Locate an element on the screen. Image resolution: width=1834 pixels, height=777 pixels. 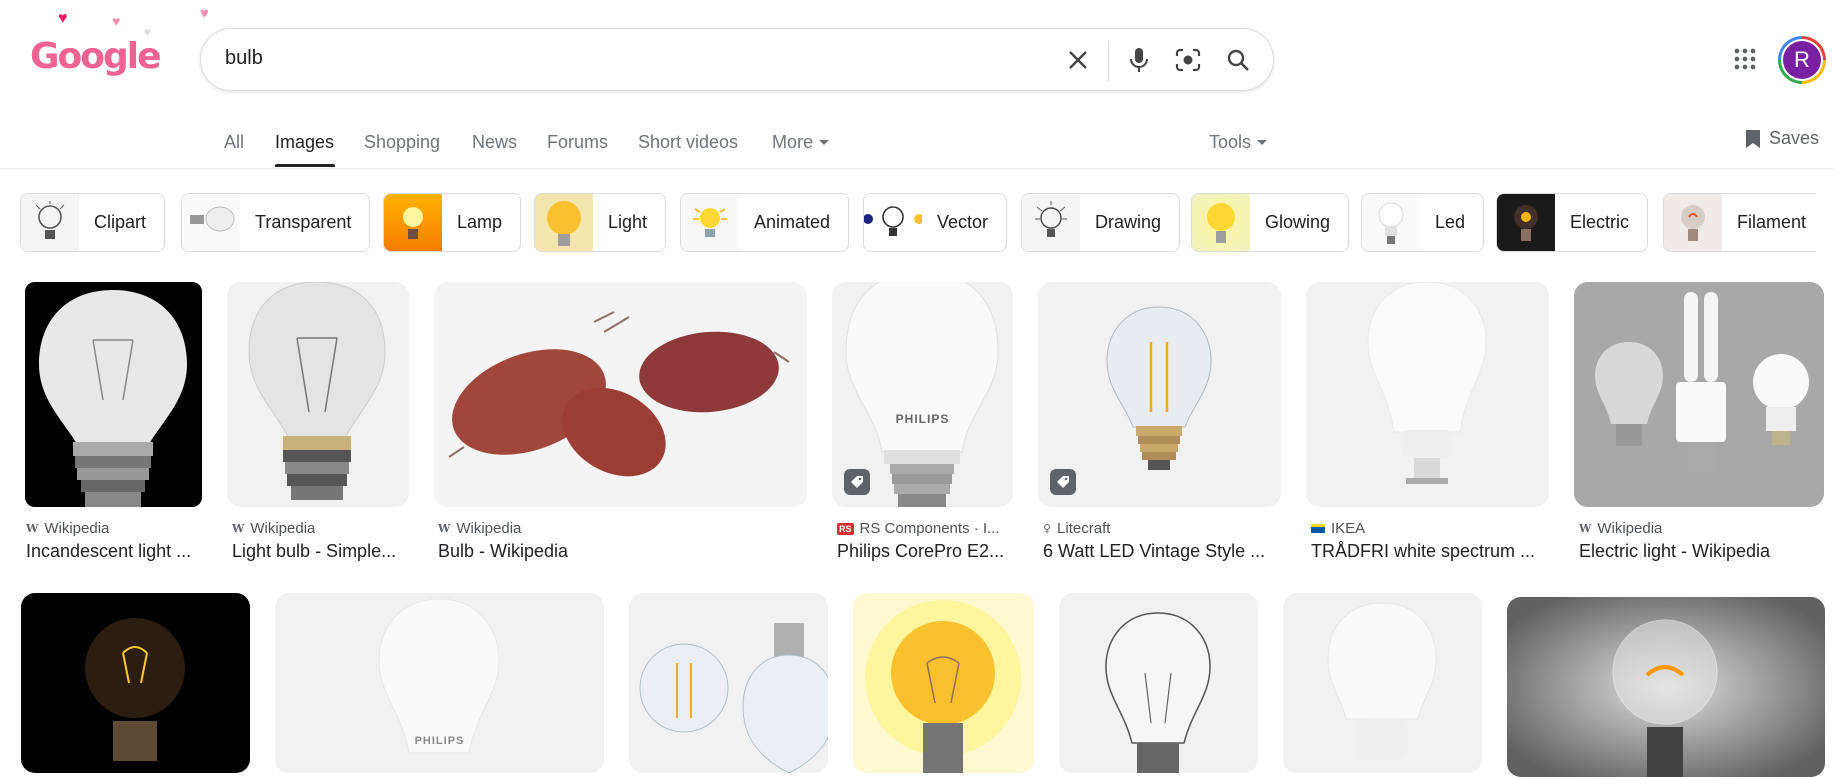
chip-clipart: Clipart is located at coordinates (93, 222).